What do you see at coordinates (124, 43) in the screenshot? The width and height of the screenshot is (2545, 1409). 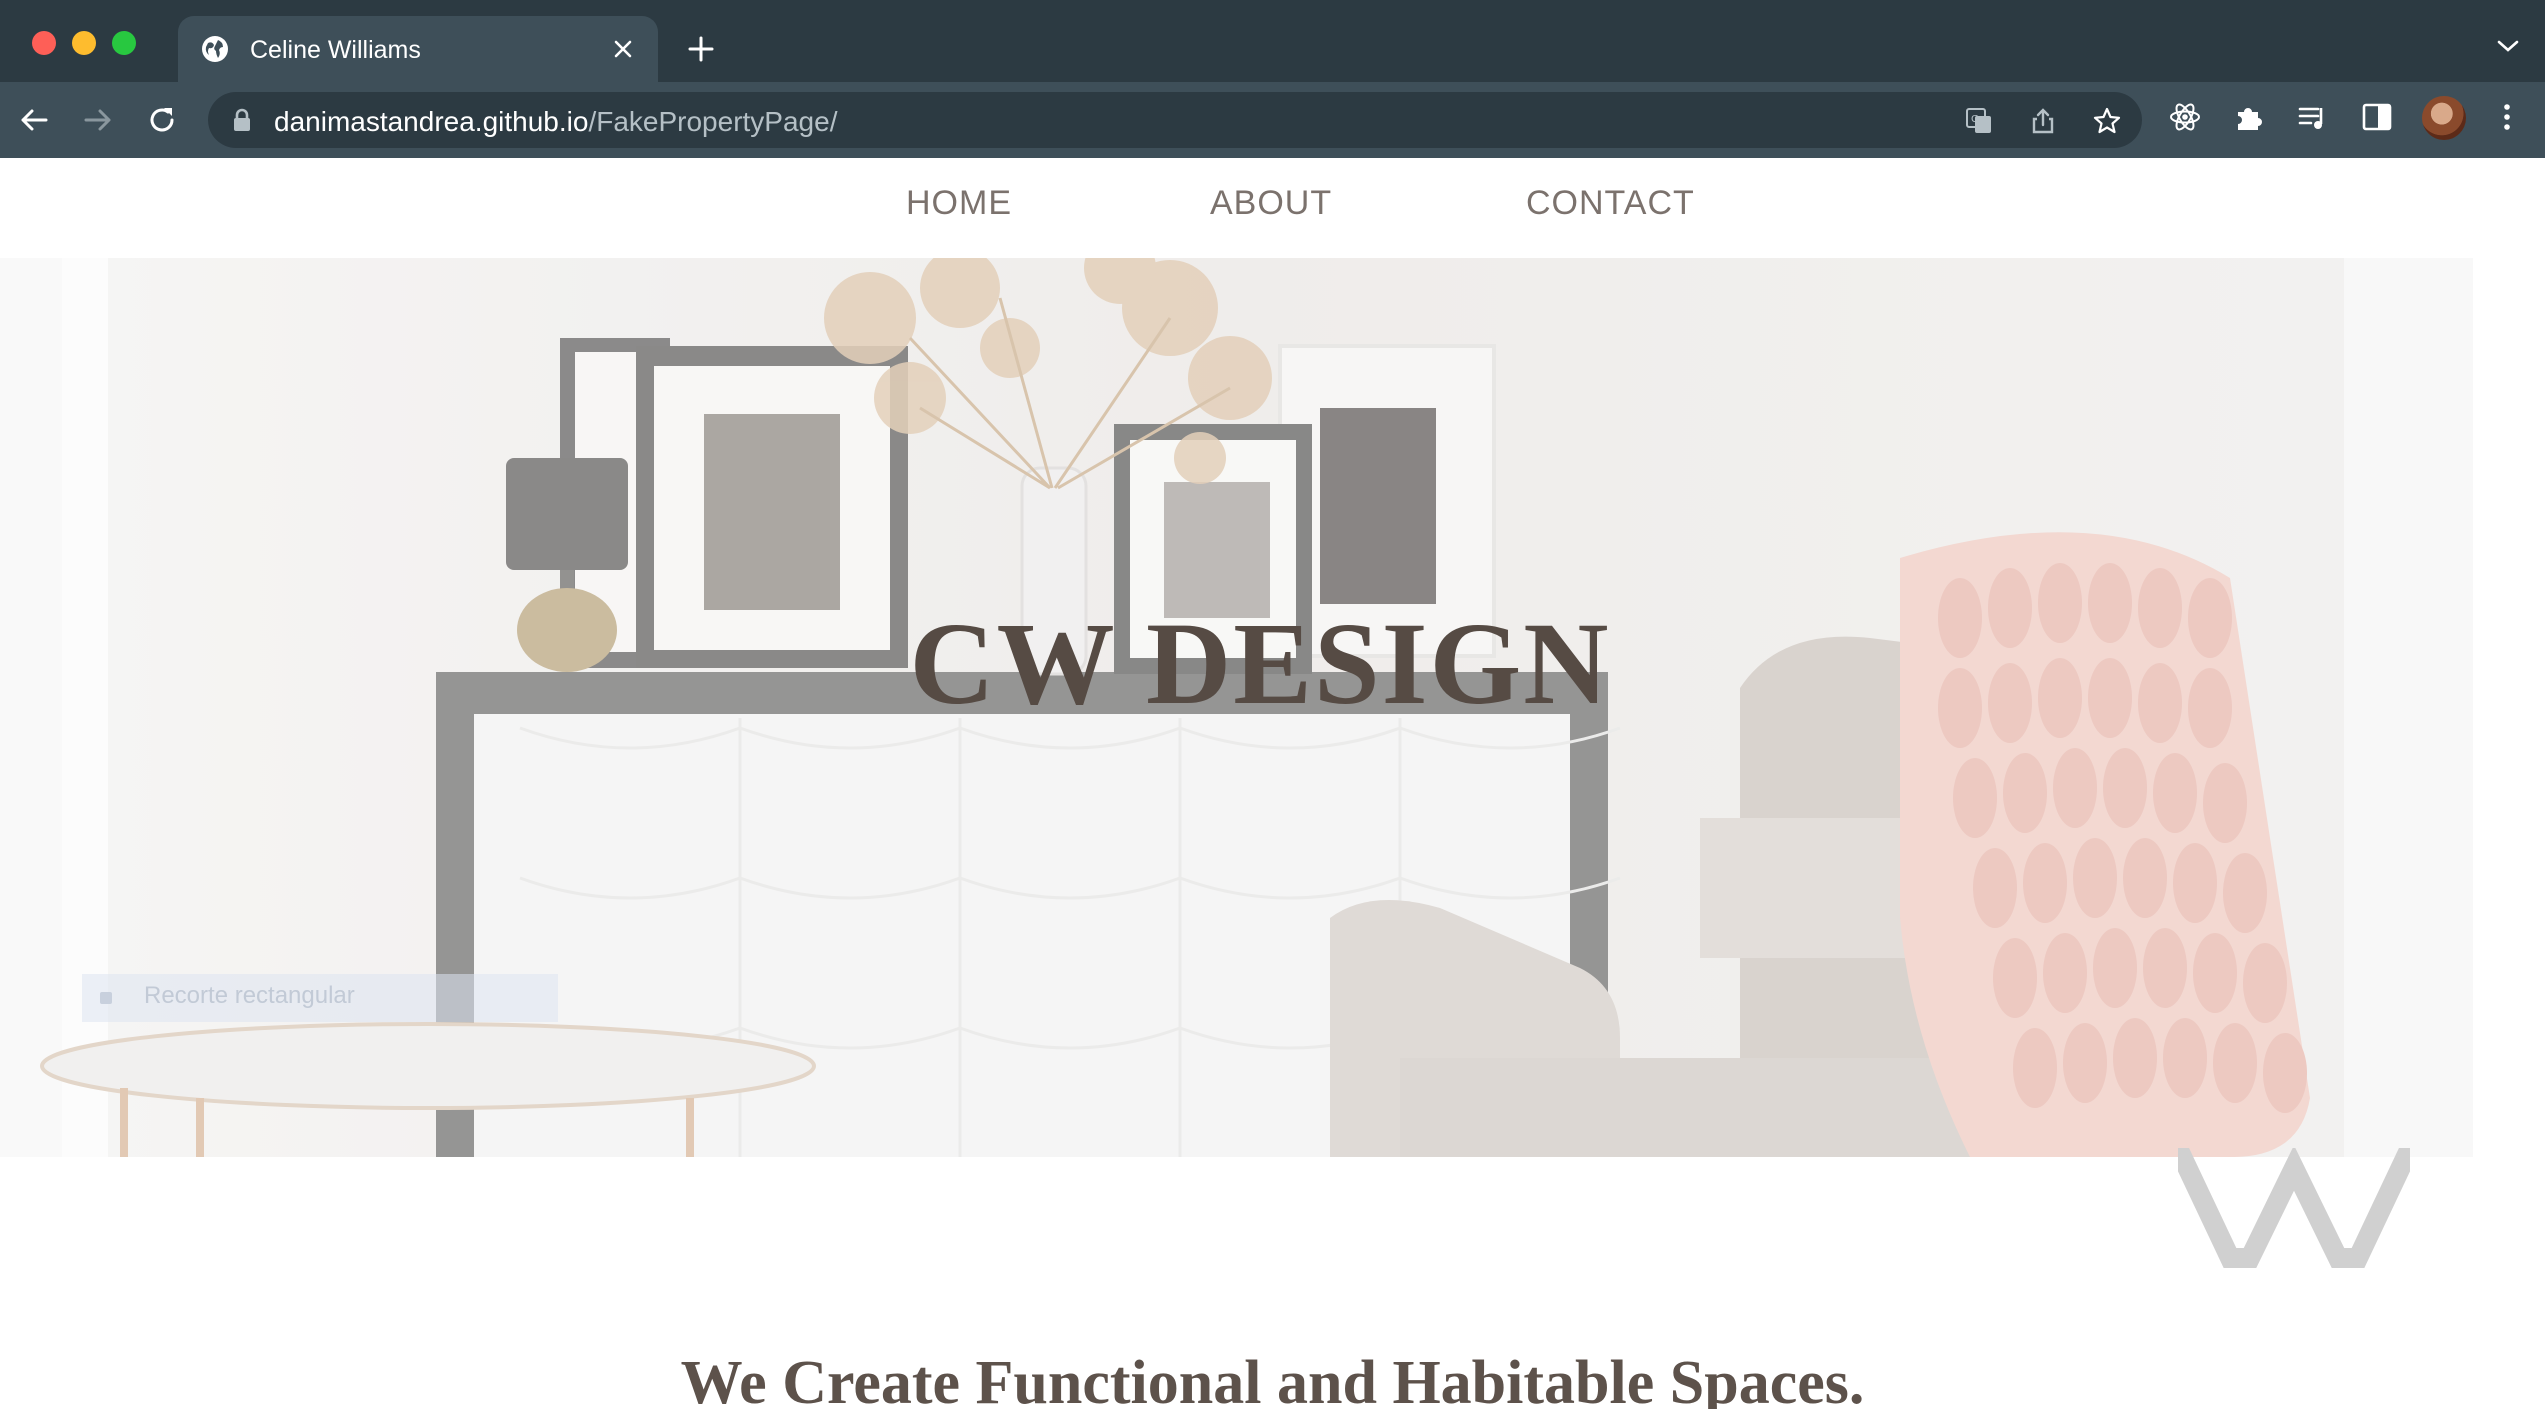 I see `maximize-window-button` at bounding box center [124, 43].